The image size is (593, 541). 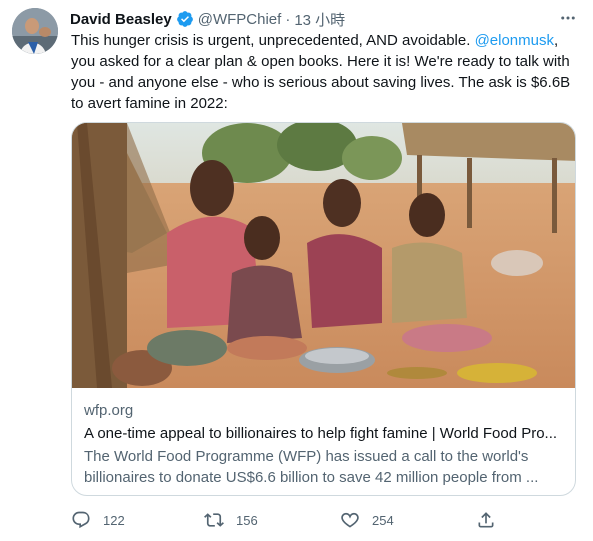 I want to click on share-button, so click(x=492, y=520).